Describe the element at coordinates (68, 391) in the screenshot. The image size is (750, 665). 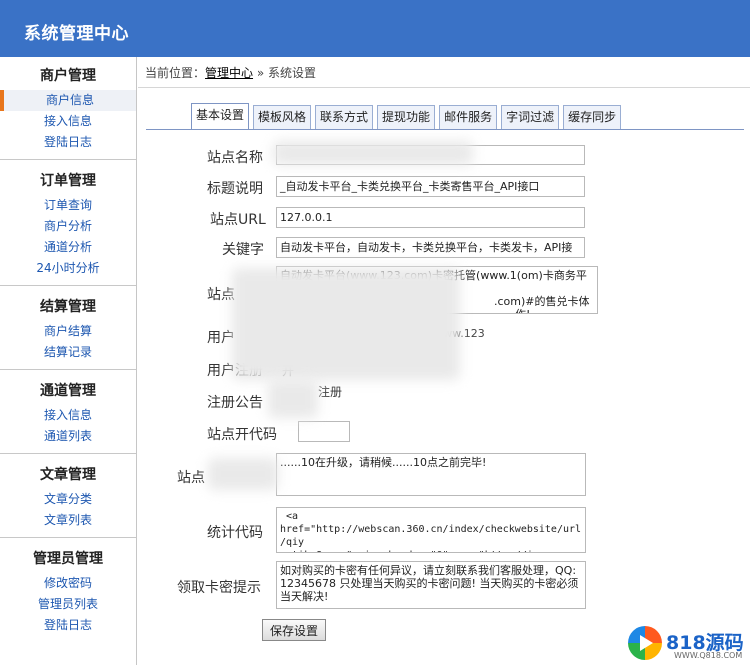
I see `sidebar-group-title: 通道管理` at that location.